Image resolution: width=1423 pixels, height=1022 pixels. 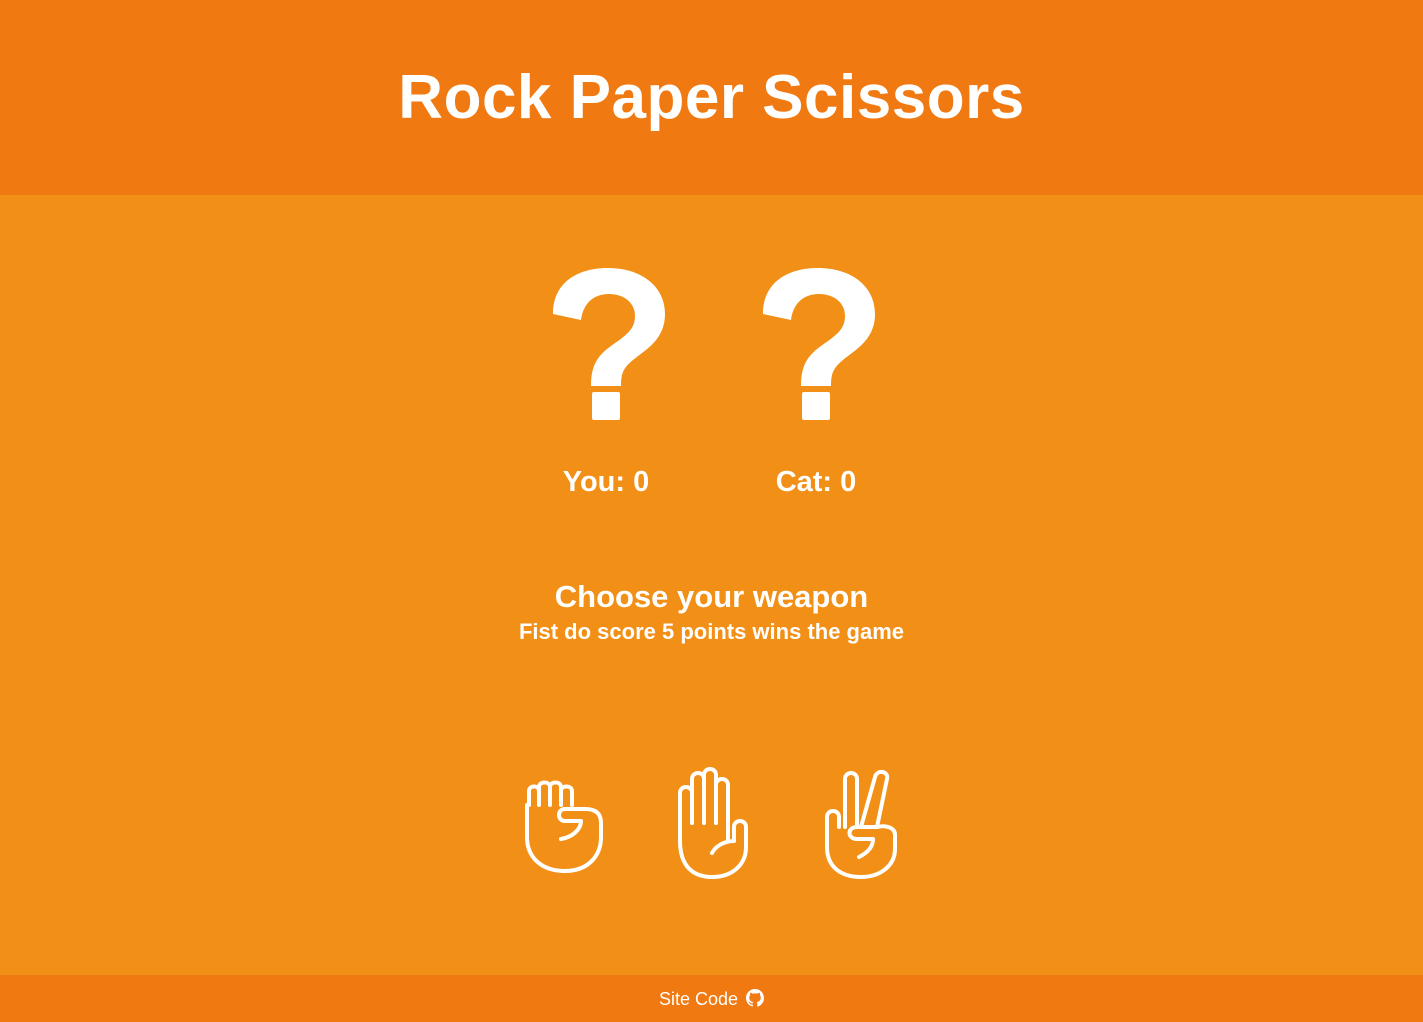 I want to click on cat-choice-question-mark-icon, so click(x=818, y=347).